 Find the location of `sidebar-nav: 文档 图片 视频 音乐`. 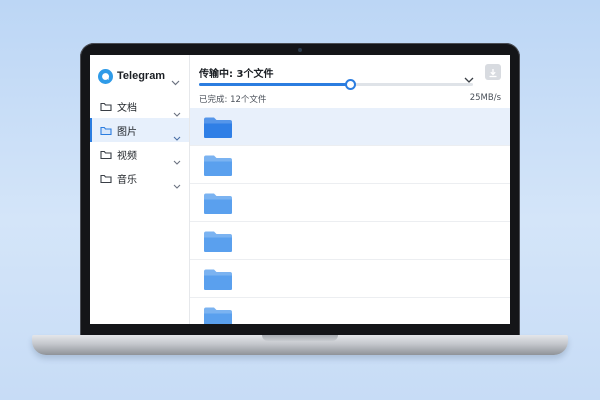

sidebar-nav: 文档 图片 视频 音乐 is located at coordinates (139, 142).